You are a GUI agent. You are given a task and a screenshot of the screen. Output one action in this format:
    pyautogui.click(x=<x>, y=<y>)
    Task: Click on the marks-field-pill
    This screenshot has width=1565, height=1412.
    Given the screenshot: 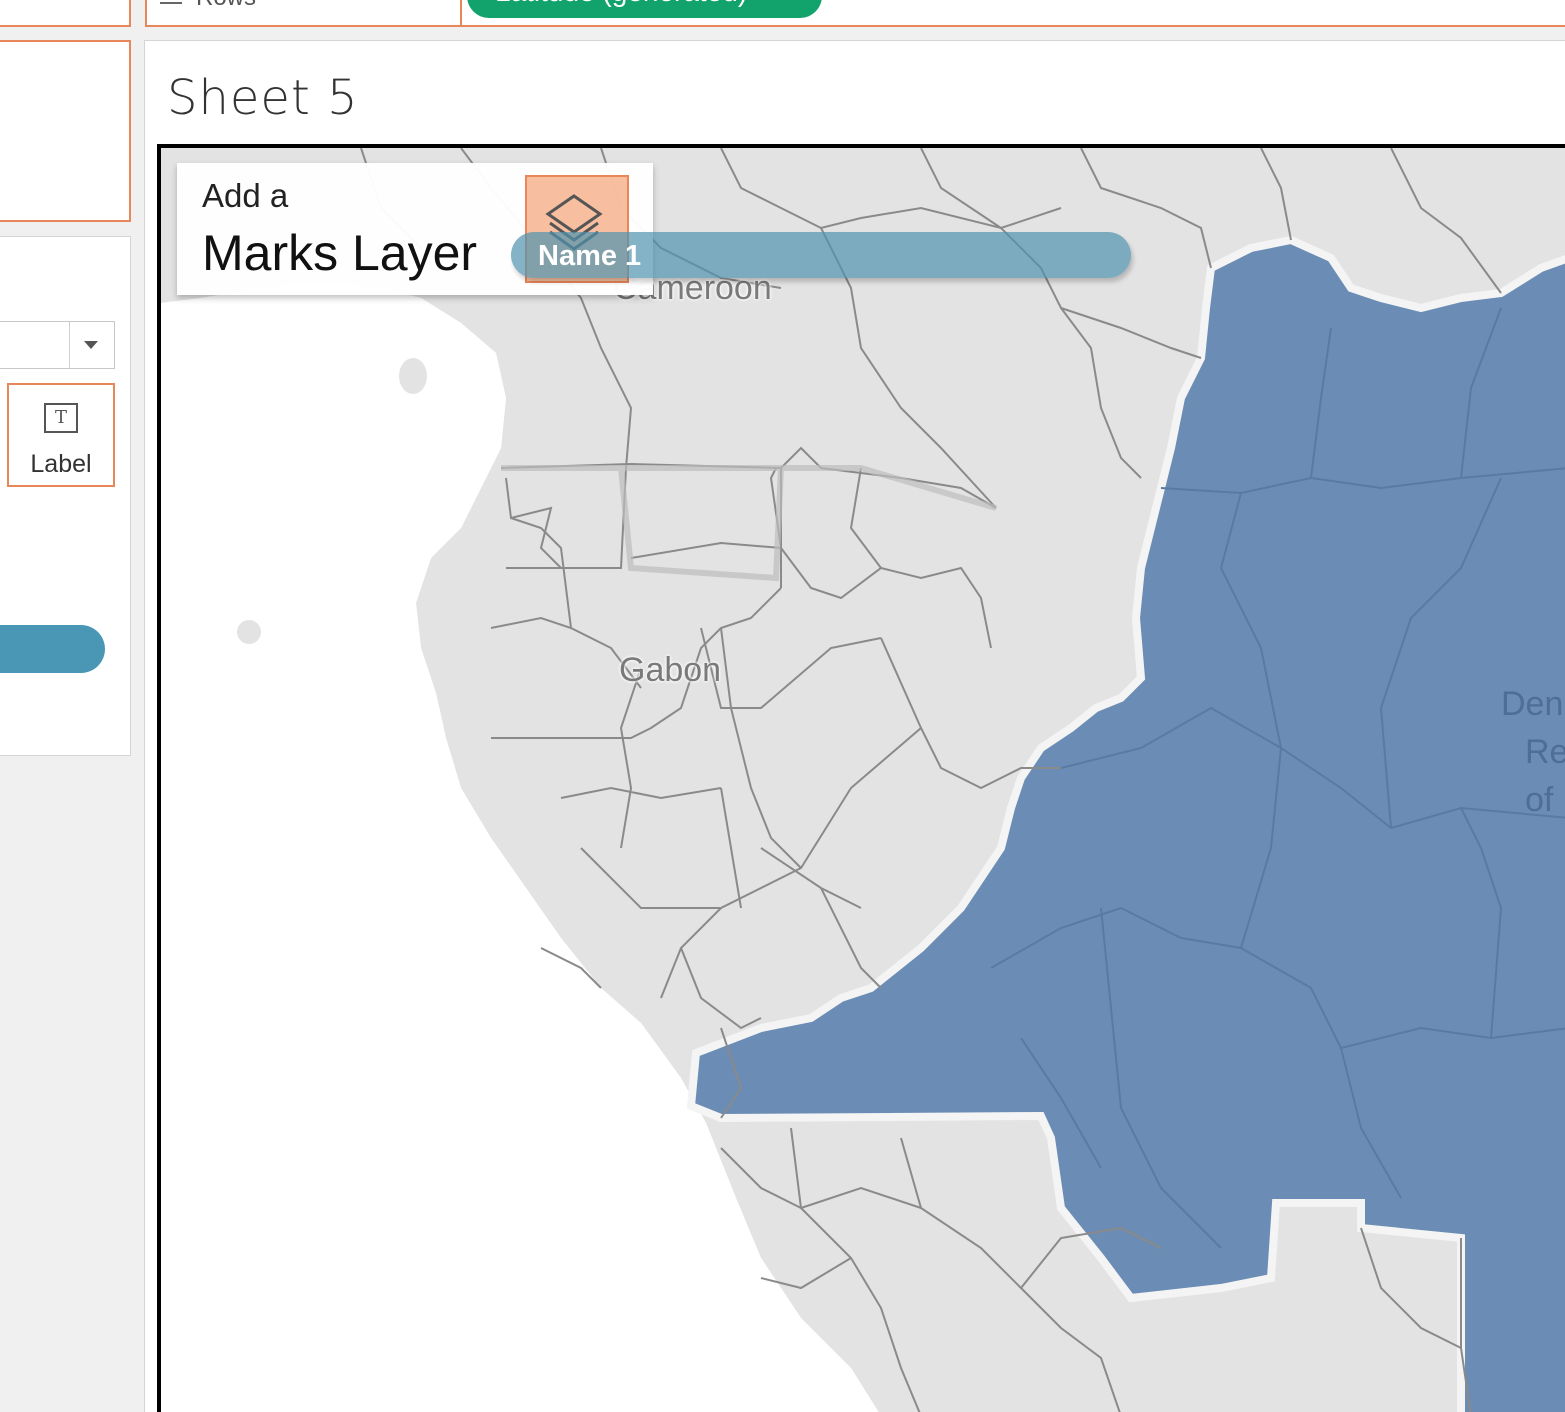 What is the action you would take?
    pyautogui.click(x=52, y=649)
    